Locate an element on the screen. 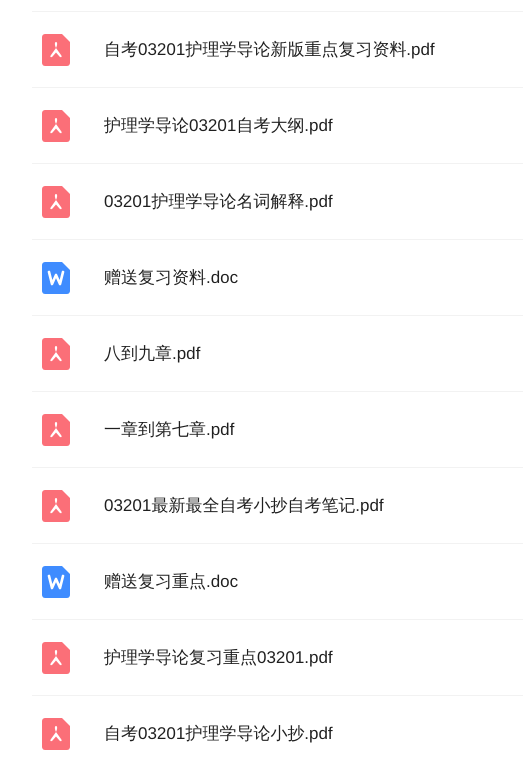 The height and width of the screenshot is (768, 523). file-name: 03201最新最全自考小抄自考笔记.pdf is located at coordinates (244, 505).